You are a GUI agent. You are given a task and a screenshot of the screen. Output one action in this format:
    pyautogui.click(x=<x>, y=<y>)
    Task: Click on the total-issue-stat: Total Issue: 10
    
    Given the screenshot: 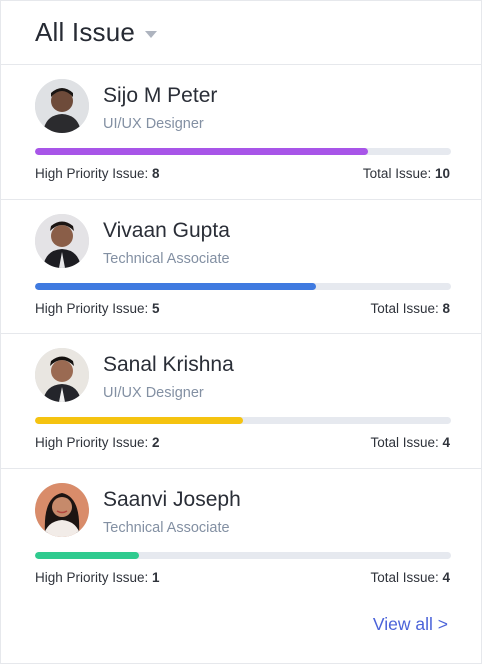 What is the action you would take?
    pyautogui.click(x=406, y=173)
    